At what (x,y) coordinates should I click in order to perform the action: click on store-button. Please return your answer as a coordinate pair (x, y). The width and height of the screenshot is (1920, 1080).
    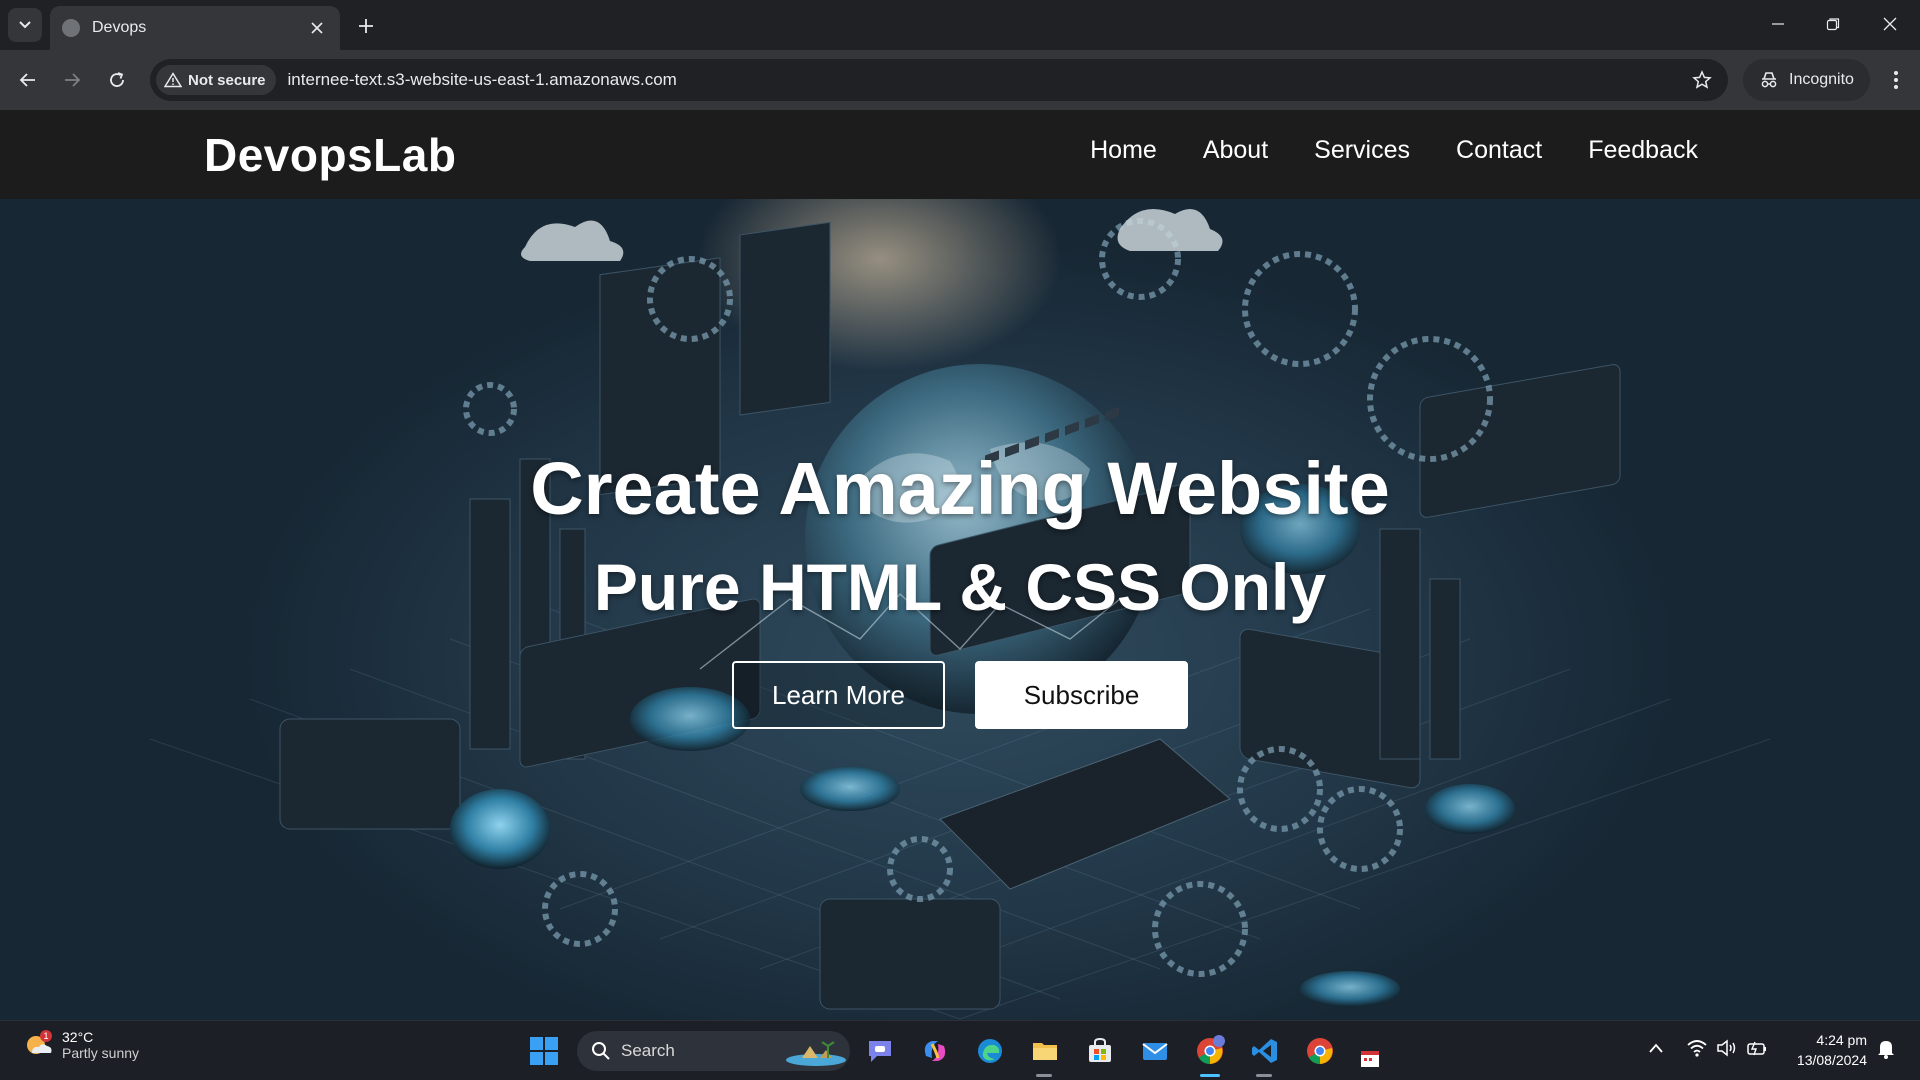
    Looking at the image, I should click on (1100, 1051).